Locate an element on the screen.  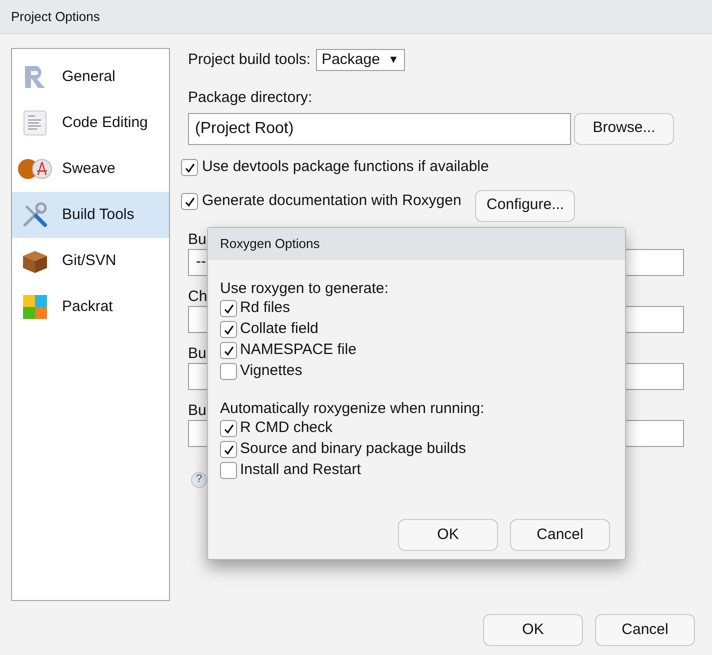
blocks-icon is located at coordinates (35, 307).